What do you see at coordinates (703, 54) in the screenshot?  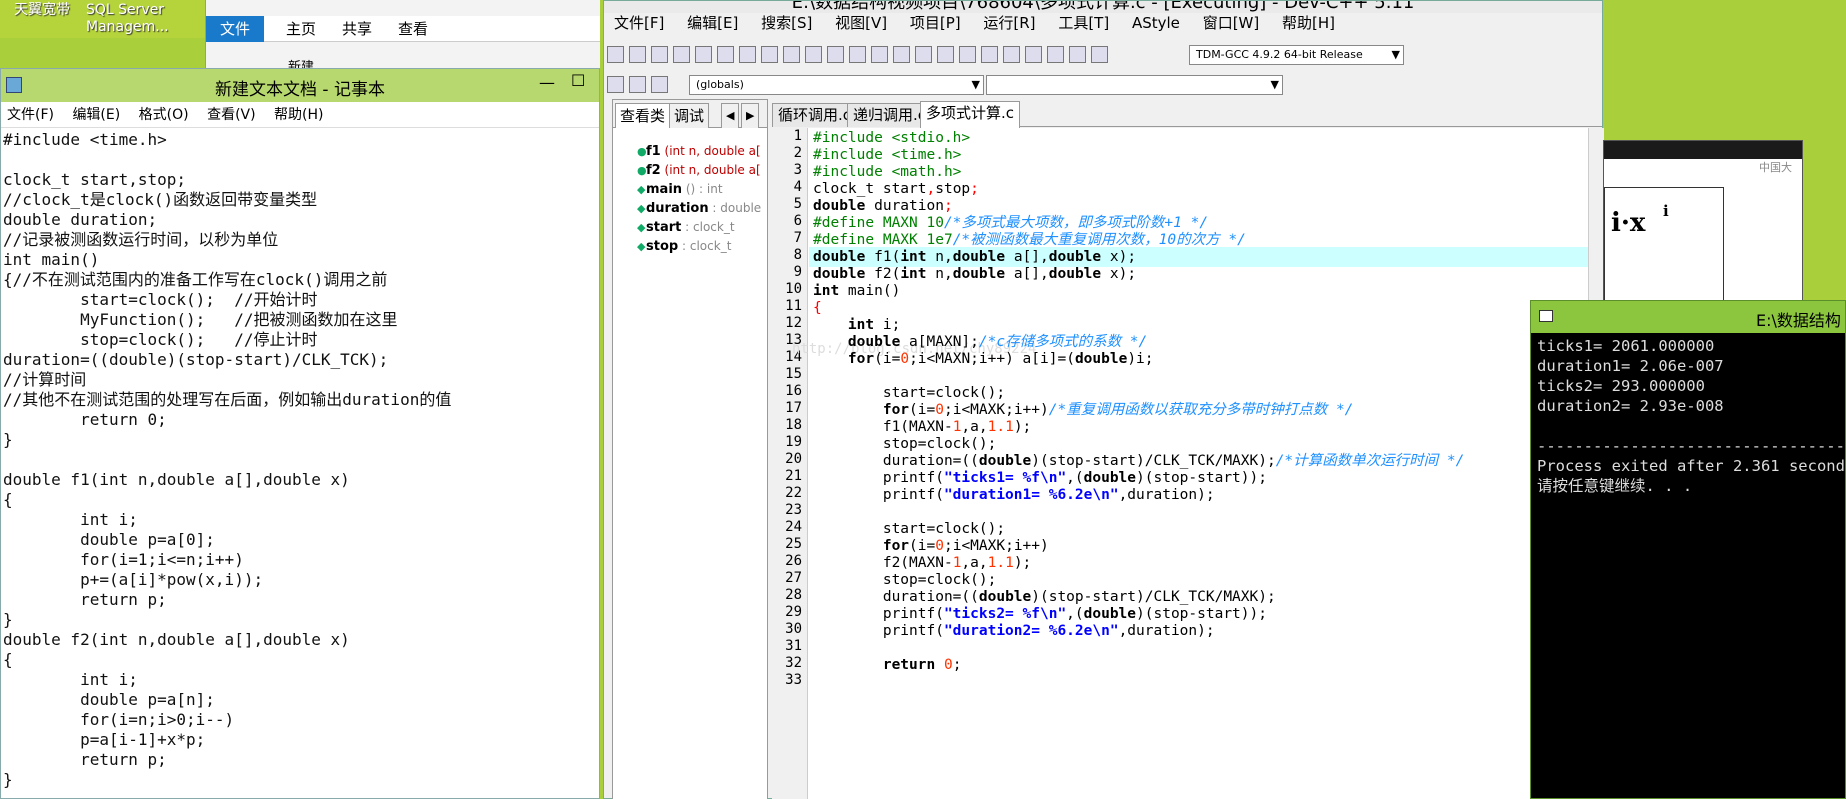 I see `close-icon` at bounding box center [703, 54].